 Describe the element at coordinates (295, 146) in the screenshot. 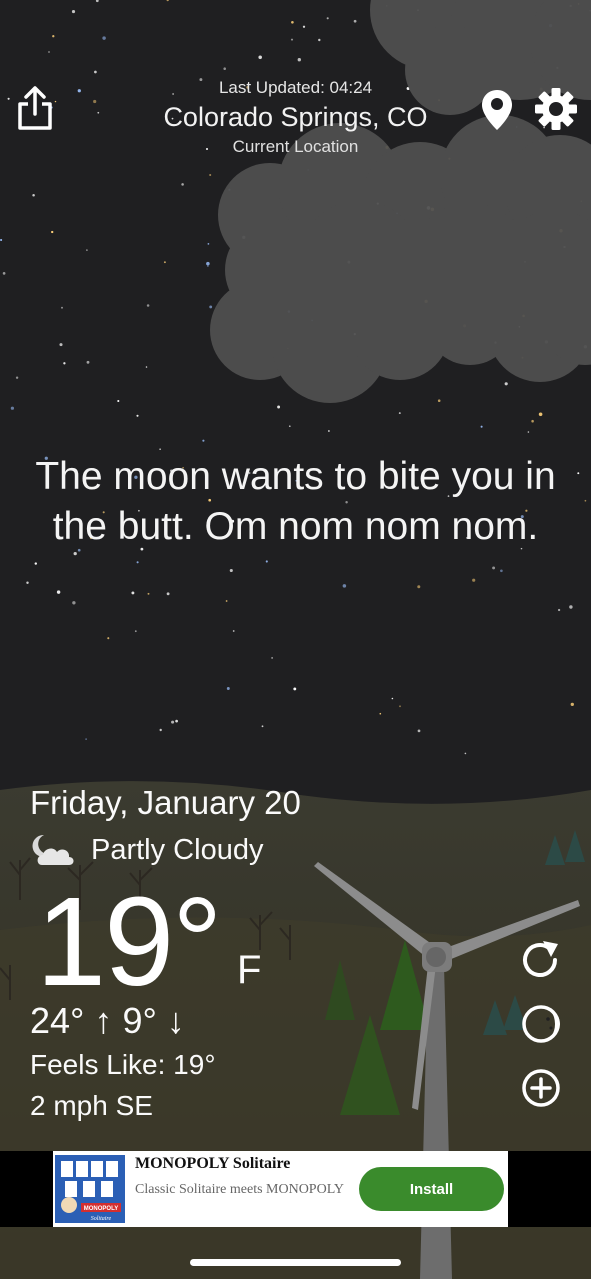

I see `location-subtitle: Current Location` at that location.